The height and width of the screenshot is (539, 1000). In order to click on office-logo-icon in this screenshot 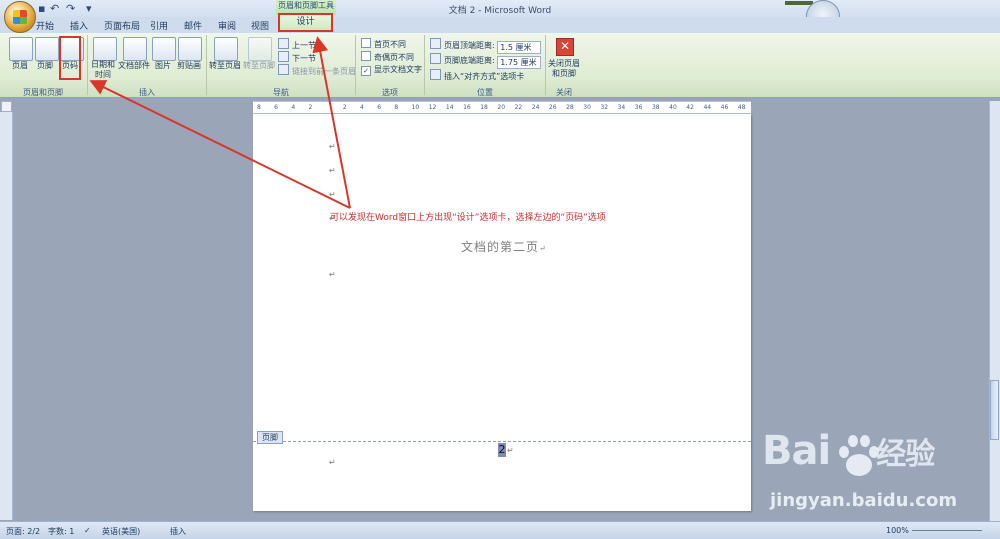, I will do `click(20, 17)`.